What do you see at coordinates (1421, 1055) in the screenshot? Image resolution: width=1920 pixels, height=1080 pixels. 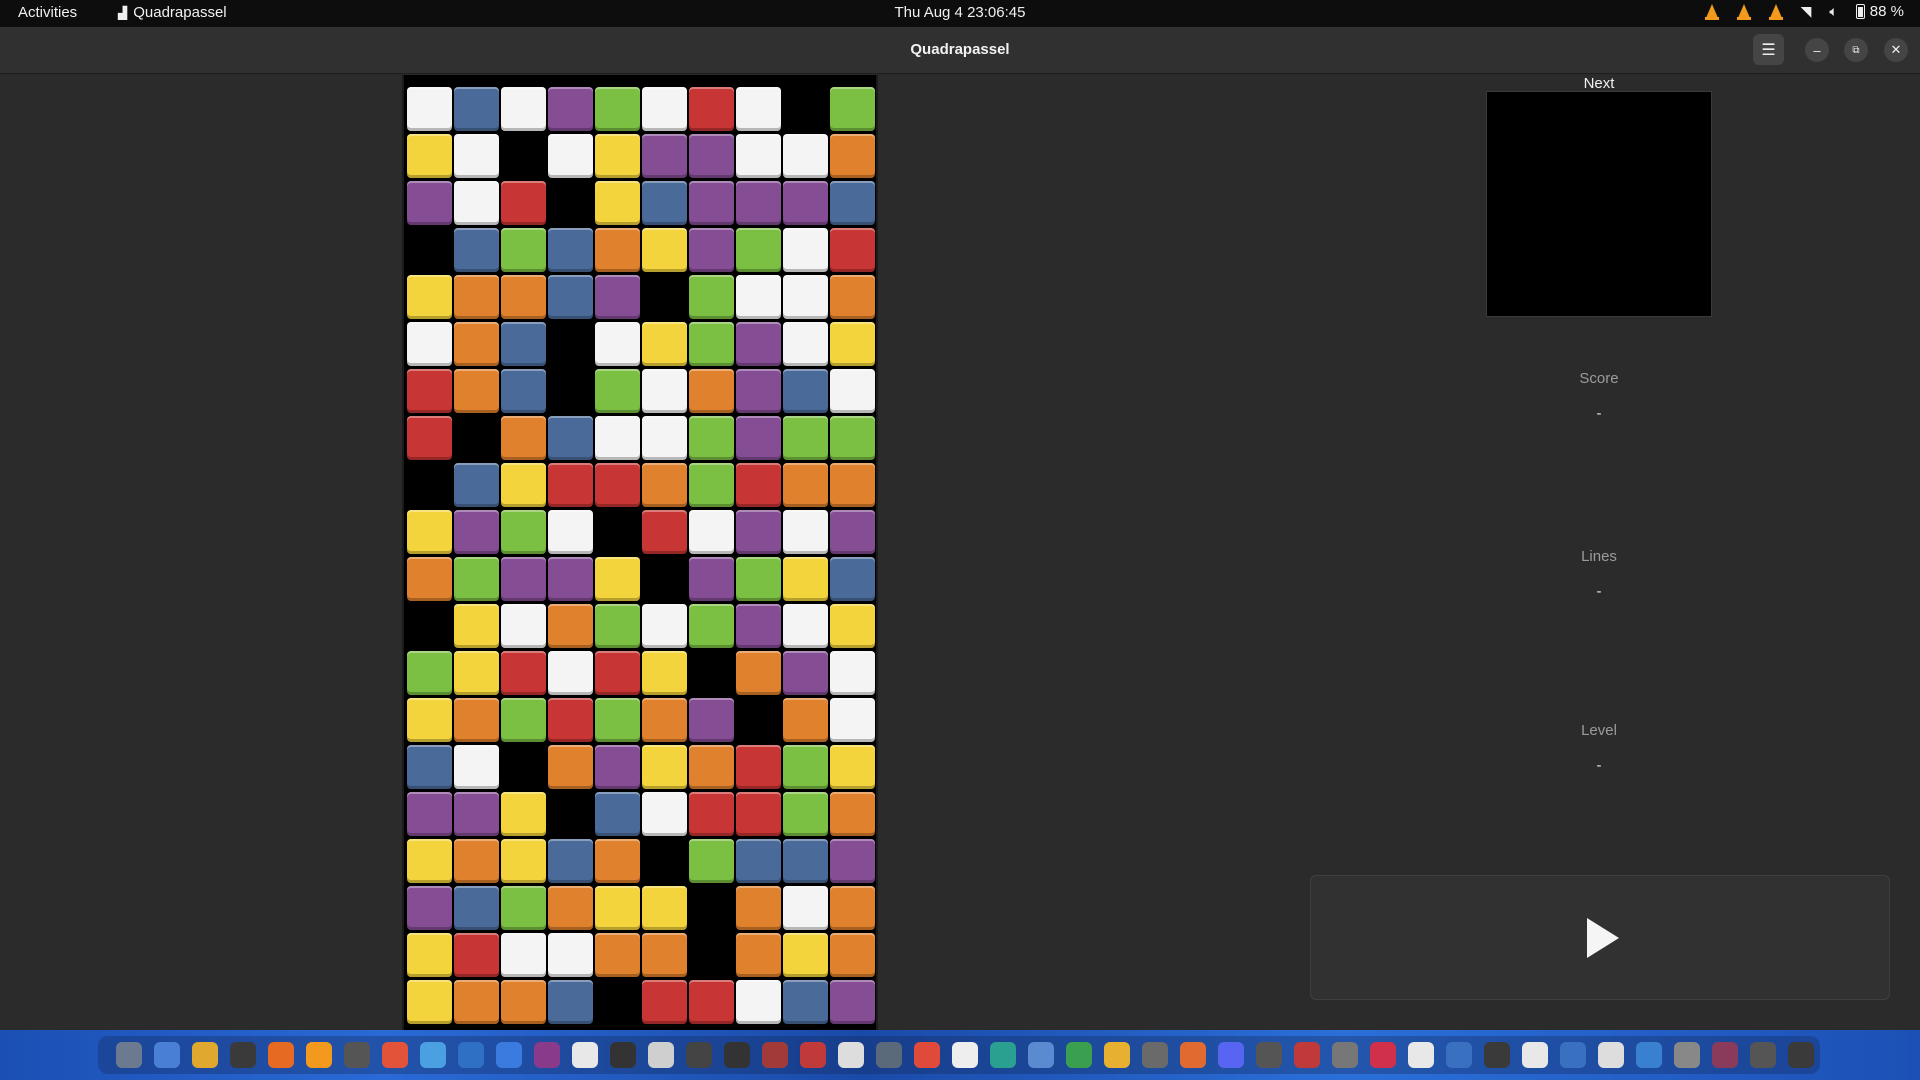 I see `tools-icon` at bounding box center [1421, 1055].